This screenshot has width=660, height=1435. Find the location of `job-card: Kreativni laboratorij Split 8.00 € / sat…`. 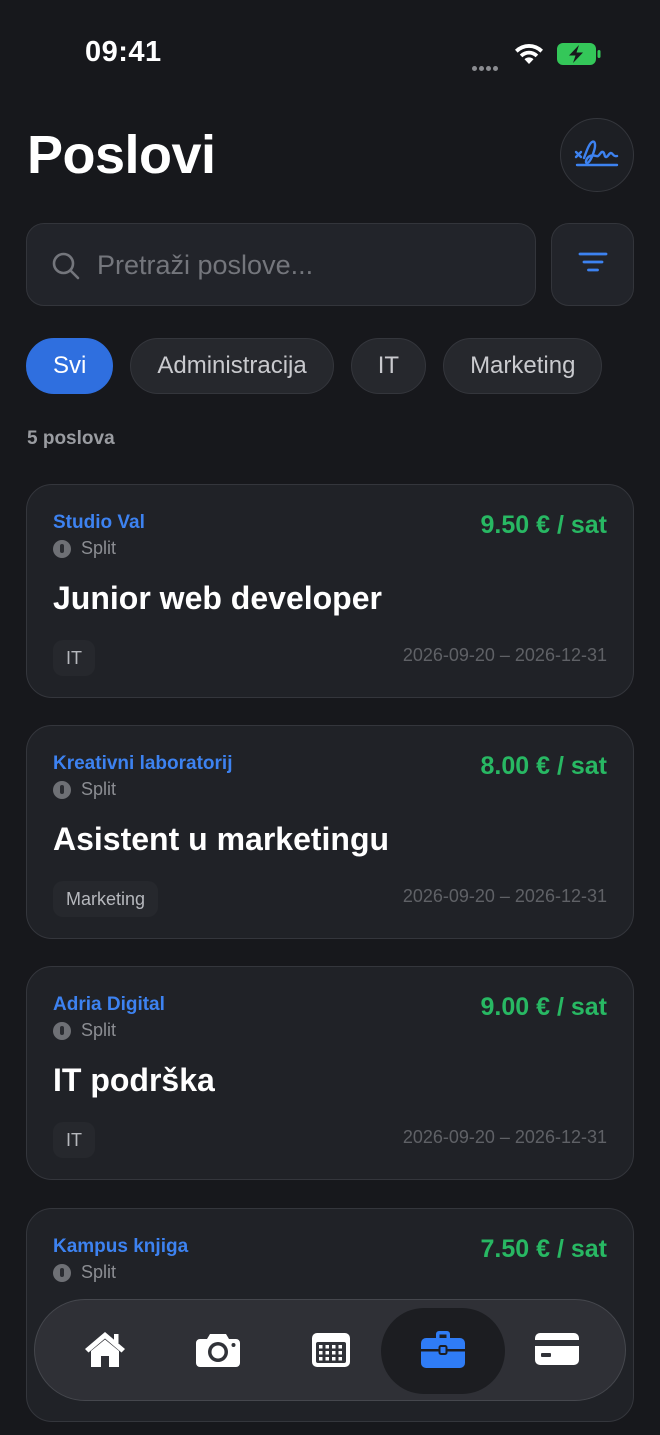

job-card: Kreativni laboratorij Split 8.00 € / sat… is located at coordinates (330, 832).